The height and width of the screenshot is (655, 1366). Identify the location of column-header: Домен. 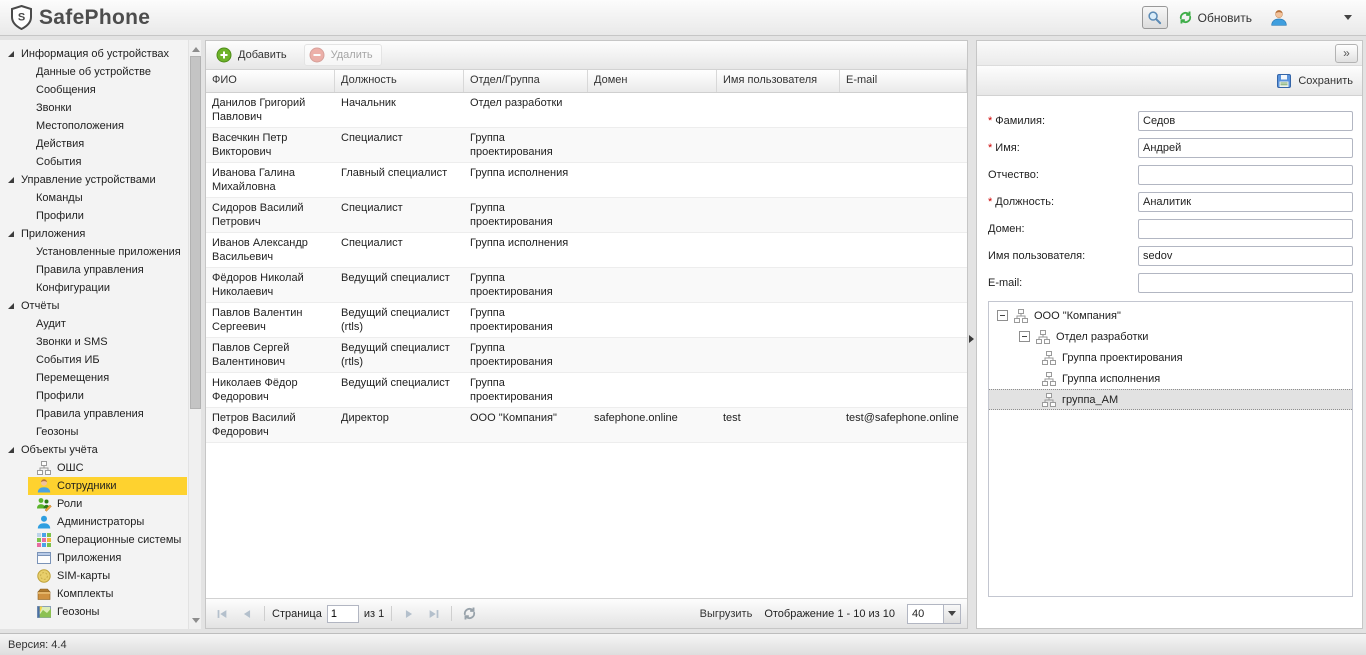
(652, 81).